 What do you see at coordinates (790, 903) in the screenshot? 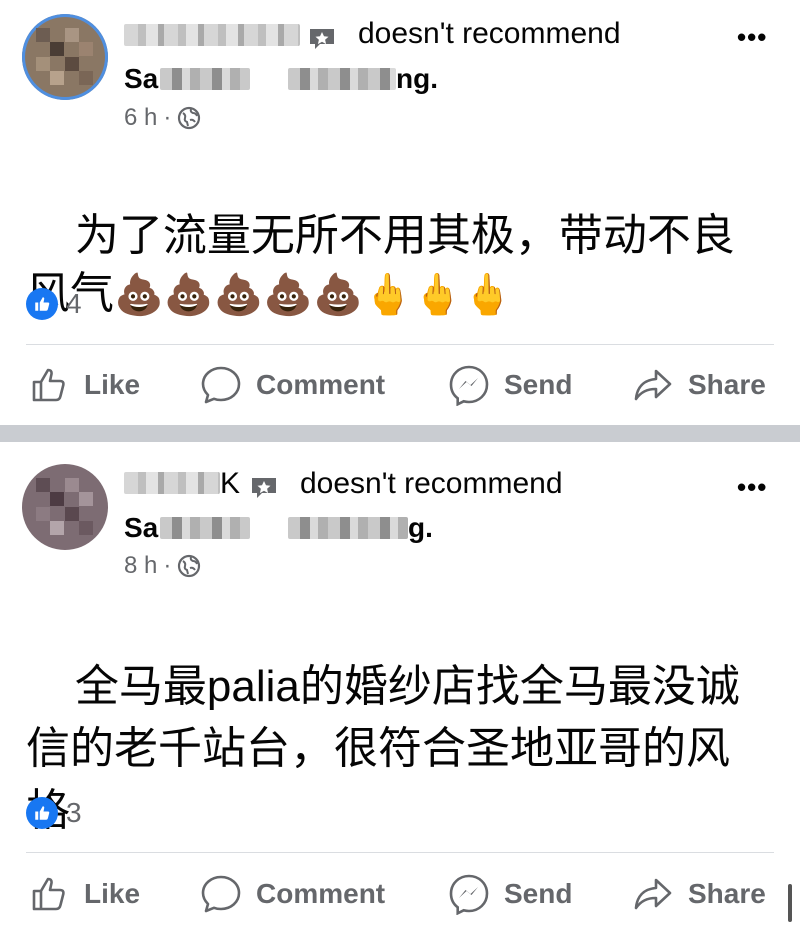
I see `scrollbar-thumb` at bounding box center [790, 903].